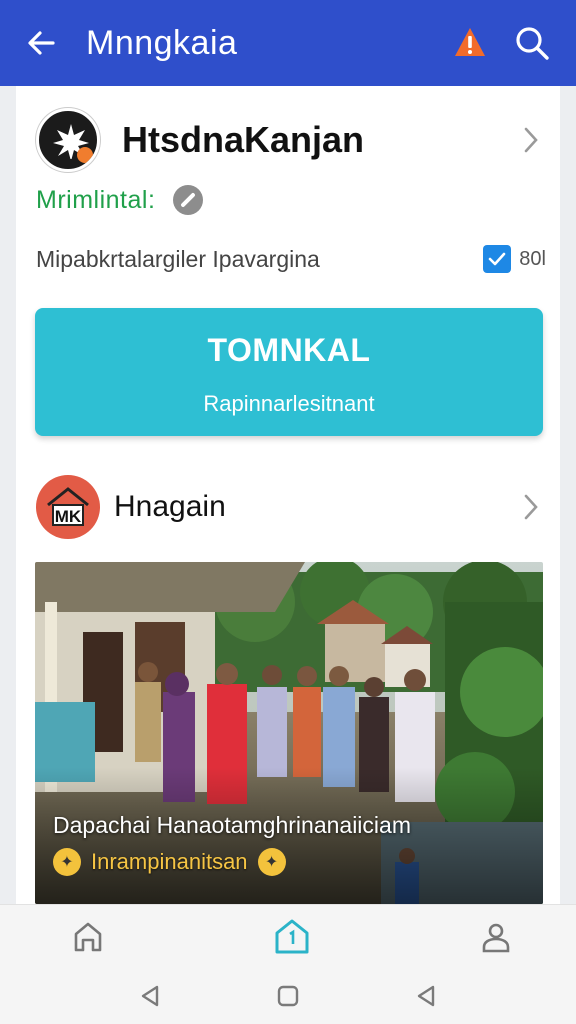 This screenshot has height=1024, width=576. What do you see at coordinates (532, 258) in the screenshot?
I see `checkbox-label: 80l` at bounding box center [532, 258].